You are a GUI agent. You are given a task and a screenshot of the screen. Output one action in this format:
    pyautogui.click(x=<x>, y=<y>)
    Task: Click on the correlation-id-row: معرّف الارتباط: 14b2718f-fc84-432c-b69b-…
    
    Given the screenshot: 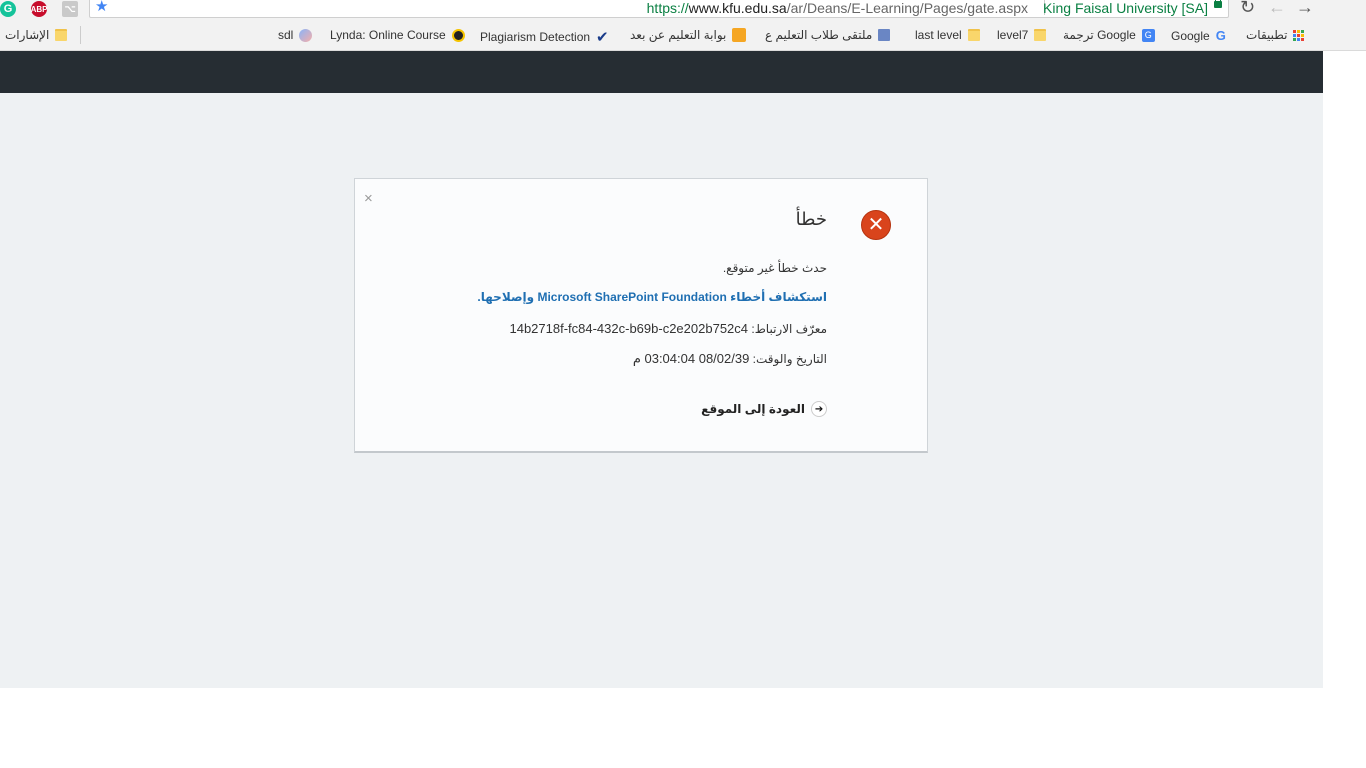 What is the action you would take?
    pyautogui.click(x=668, y=328)
    